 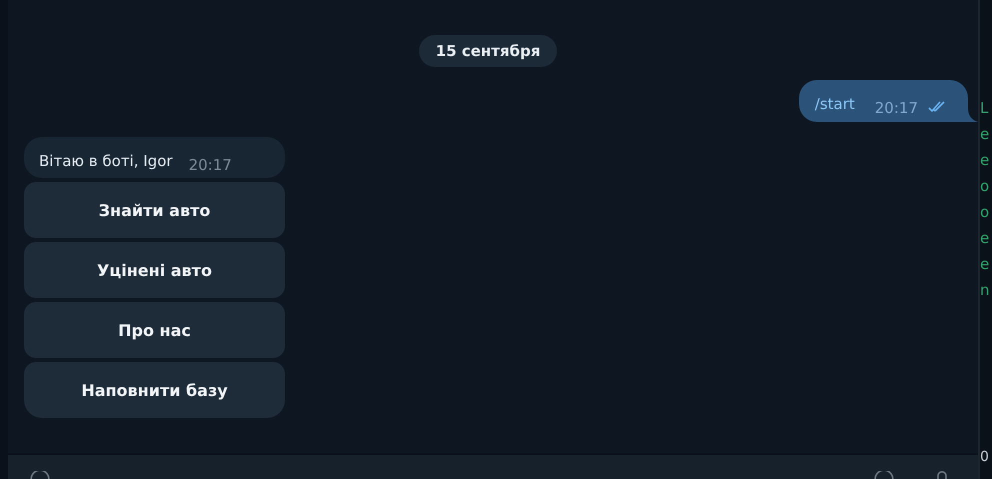 What do you see at coordinates (154, 210) in the screenshot?
I see `keyboard-button: Знайти авто` at bounding box center [154, 210].